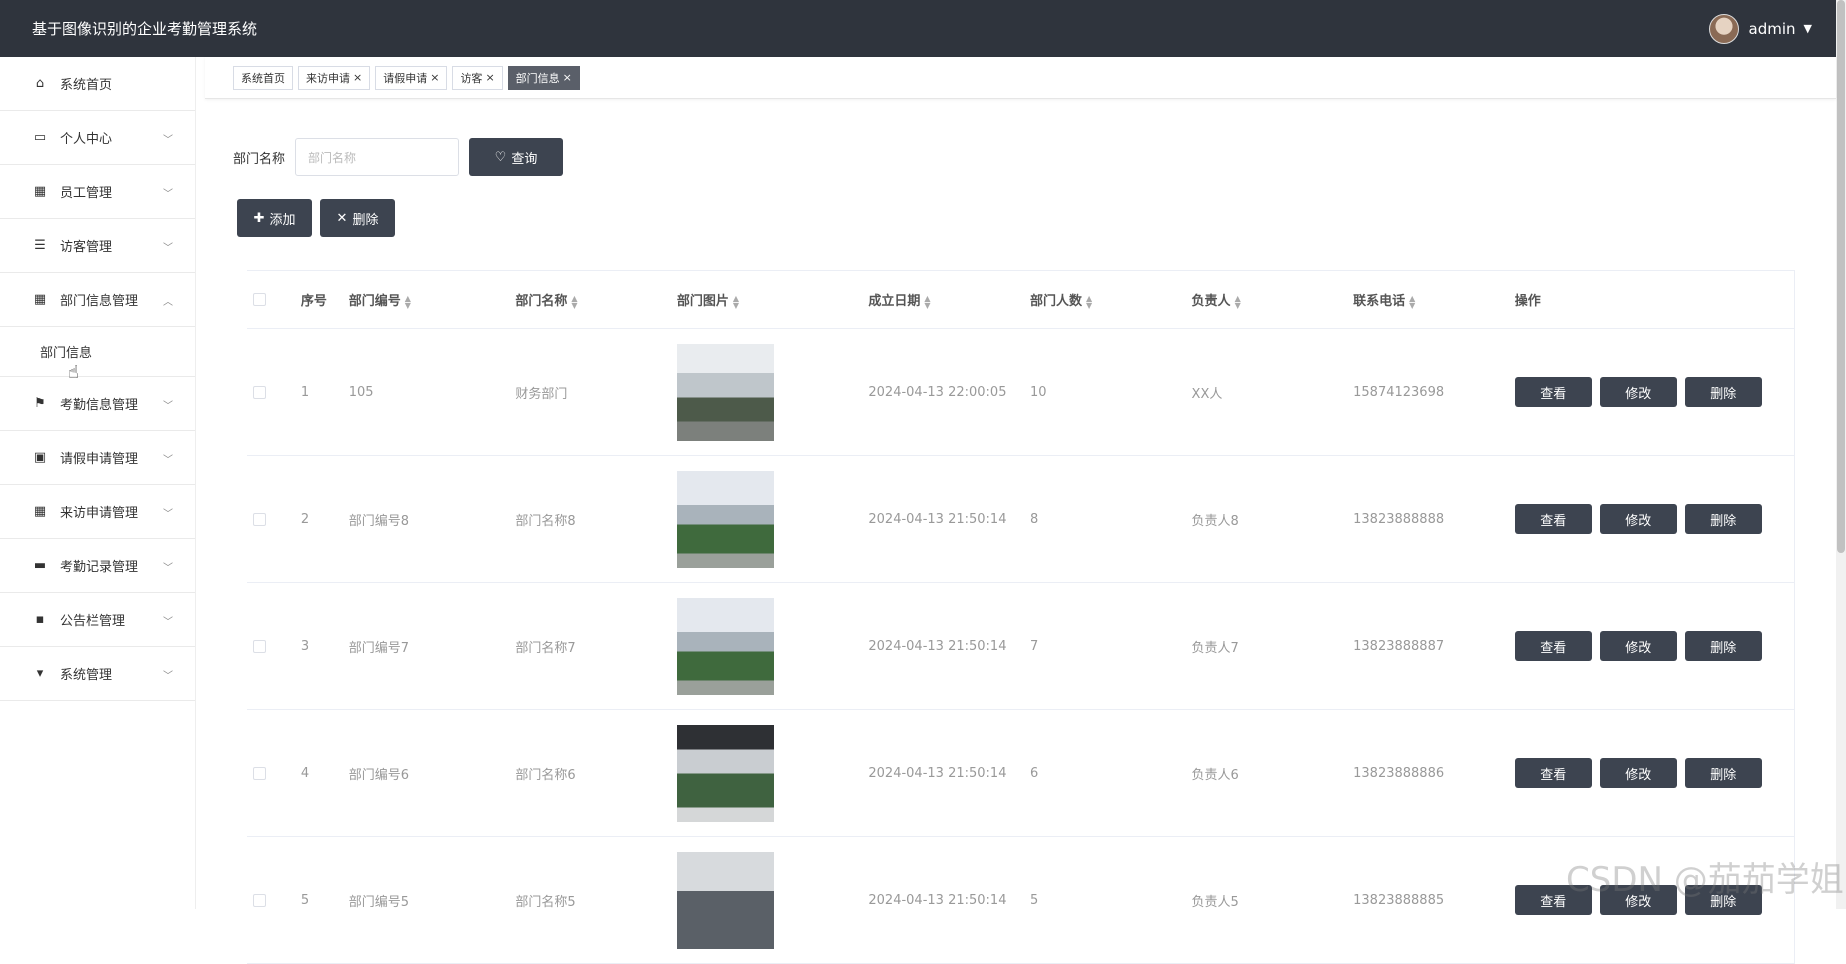 The height and width of the screenshot is (964, 1846). Describe the element at coordinates (97, 404) in the screenshot. I see `sidebar-item-attendance-info: ⚑ 考勤信息管理 ﹀` at that location.